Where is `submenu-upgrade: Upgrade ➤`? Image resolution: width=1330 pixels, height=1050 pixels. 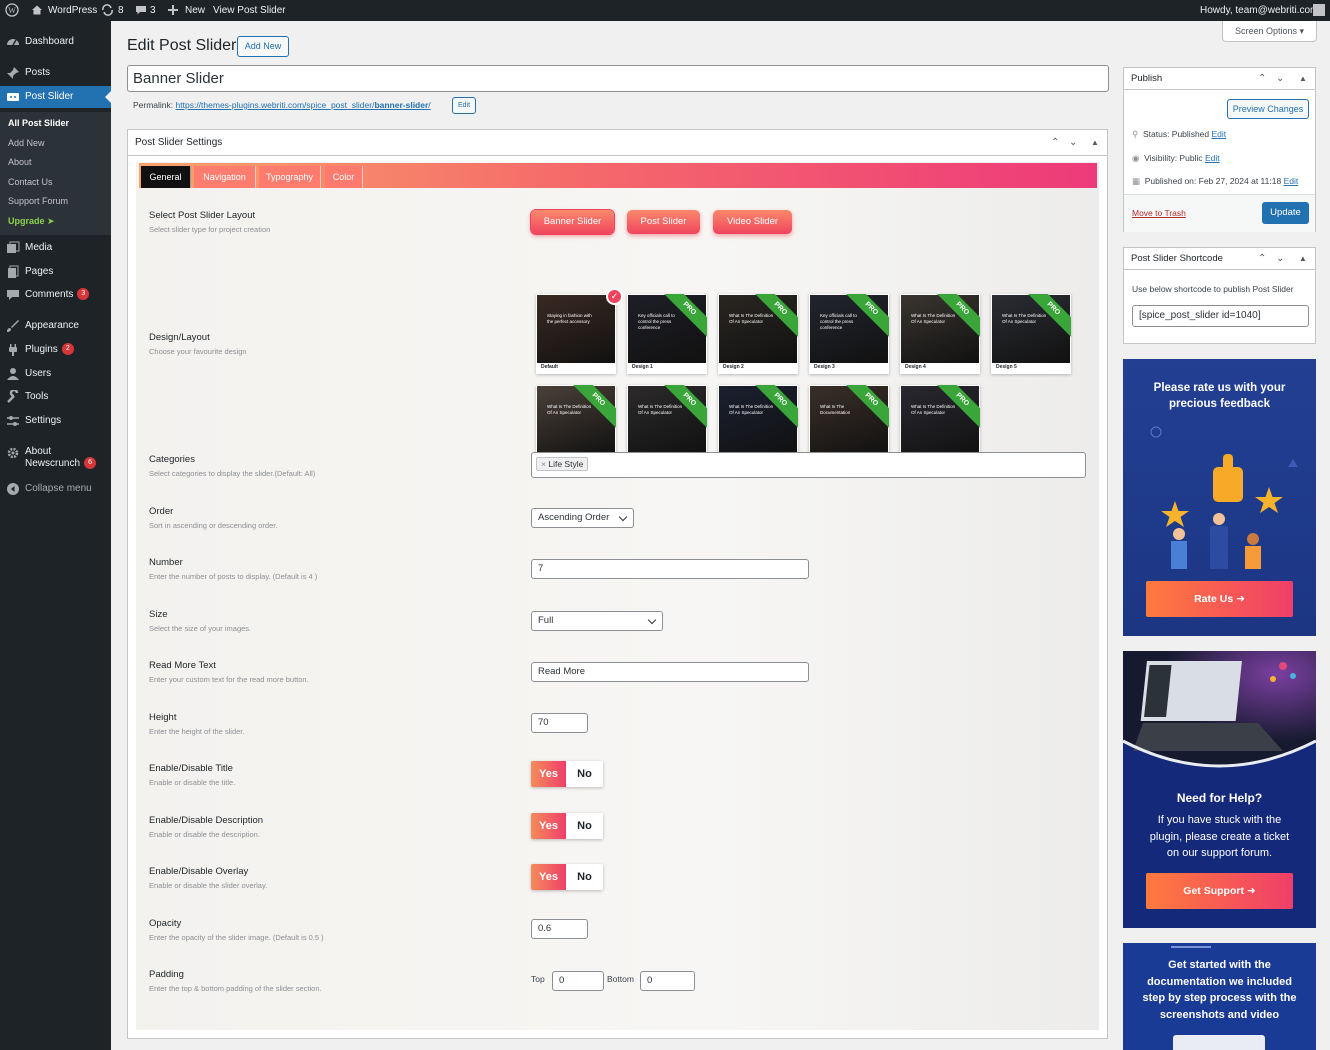
submenu-upgrade: Upgrade ➤ is located at coordinates (31, 221).